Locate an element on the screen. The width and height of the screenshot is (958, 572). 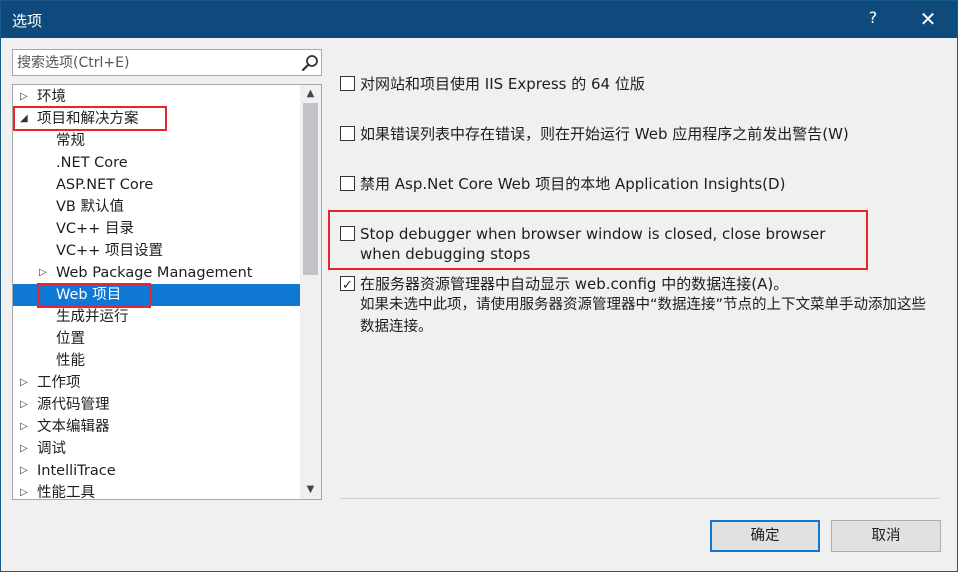
checkbox-stop-debugger is located at coordinates (347, 233).